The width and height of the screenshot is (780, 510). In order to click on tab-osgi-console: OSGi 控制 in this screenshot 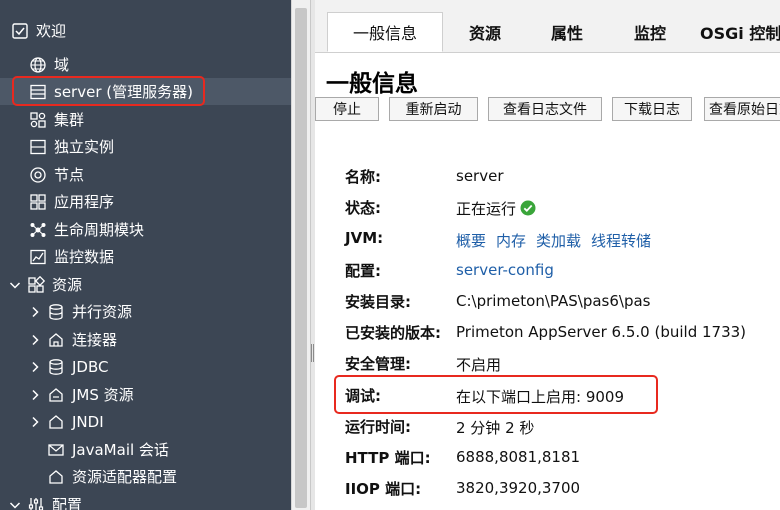, I will do `click(740, 32)`.